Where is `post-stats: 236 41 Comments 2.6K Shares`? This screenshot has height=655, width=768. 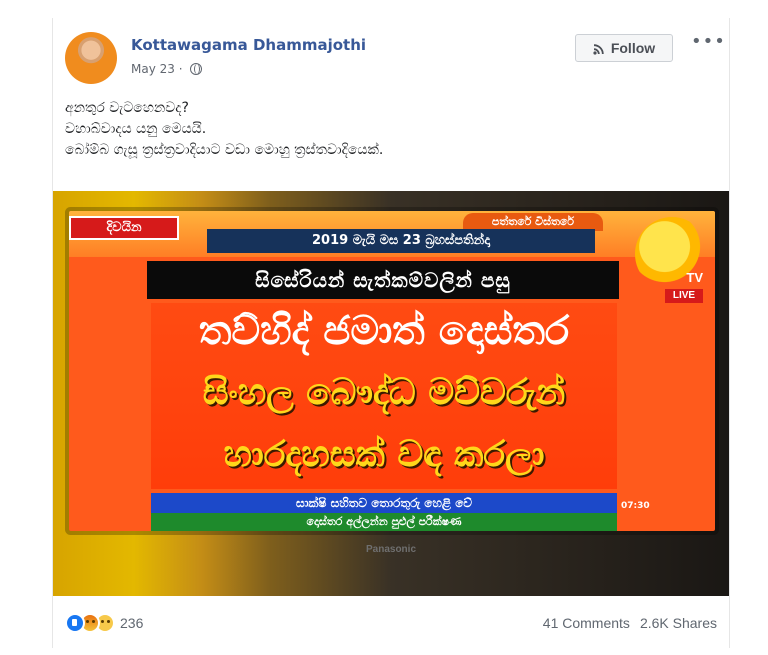 post-stats: 236 41 Comments 2.6K Shares is located at coordinates (391, 623).